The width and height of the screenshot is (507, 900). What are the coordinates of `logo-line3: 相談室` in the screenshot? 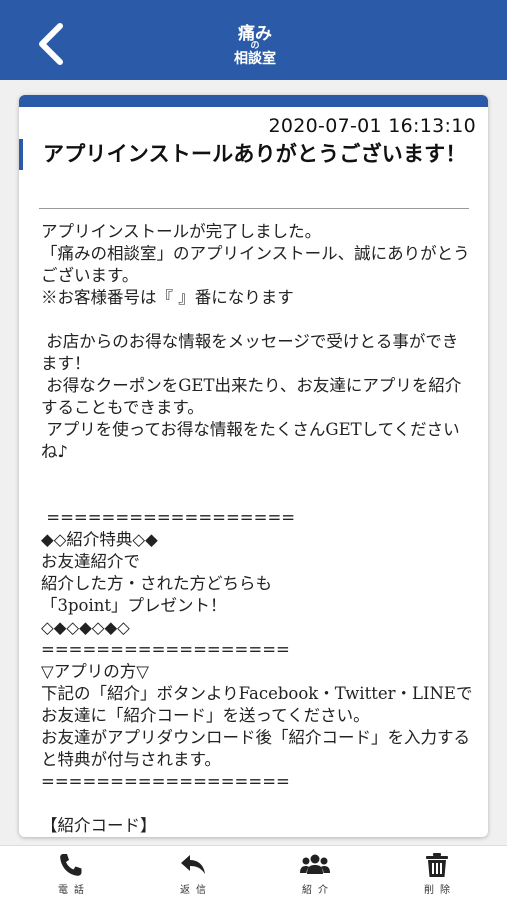 It's located at (255, 59).